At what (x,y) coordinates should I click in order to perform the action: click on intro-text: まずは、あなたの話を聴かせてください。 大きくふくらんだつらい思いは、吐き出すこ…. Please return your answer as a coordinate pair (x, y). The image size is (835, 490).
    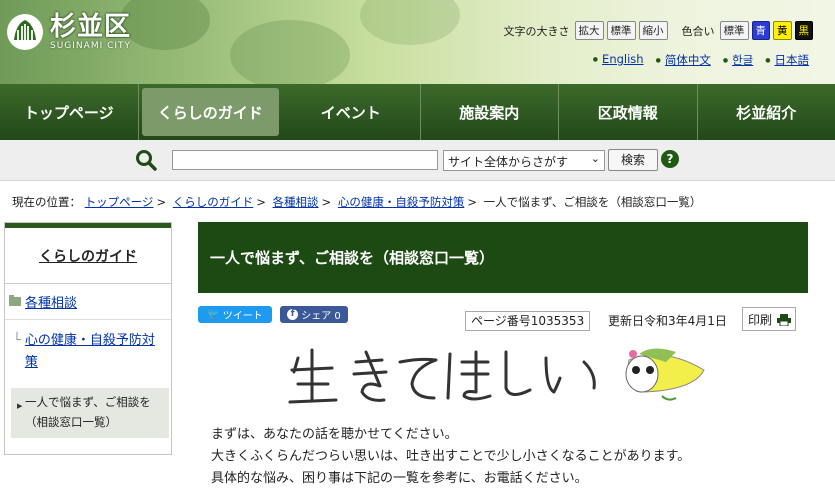
    Looking at the image, I should click on (450, 457).